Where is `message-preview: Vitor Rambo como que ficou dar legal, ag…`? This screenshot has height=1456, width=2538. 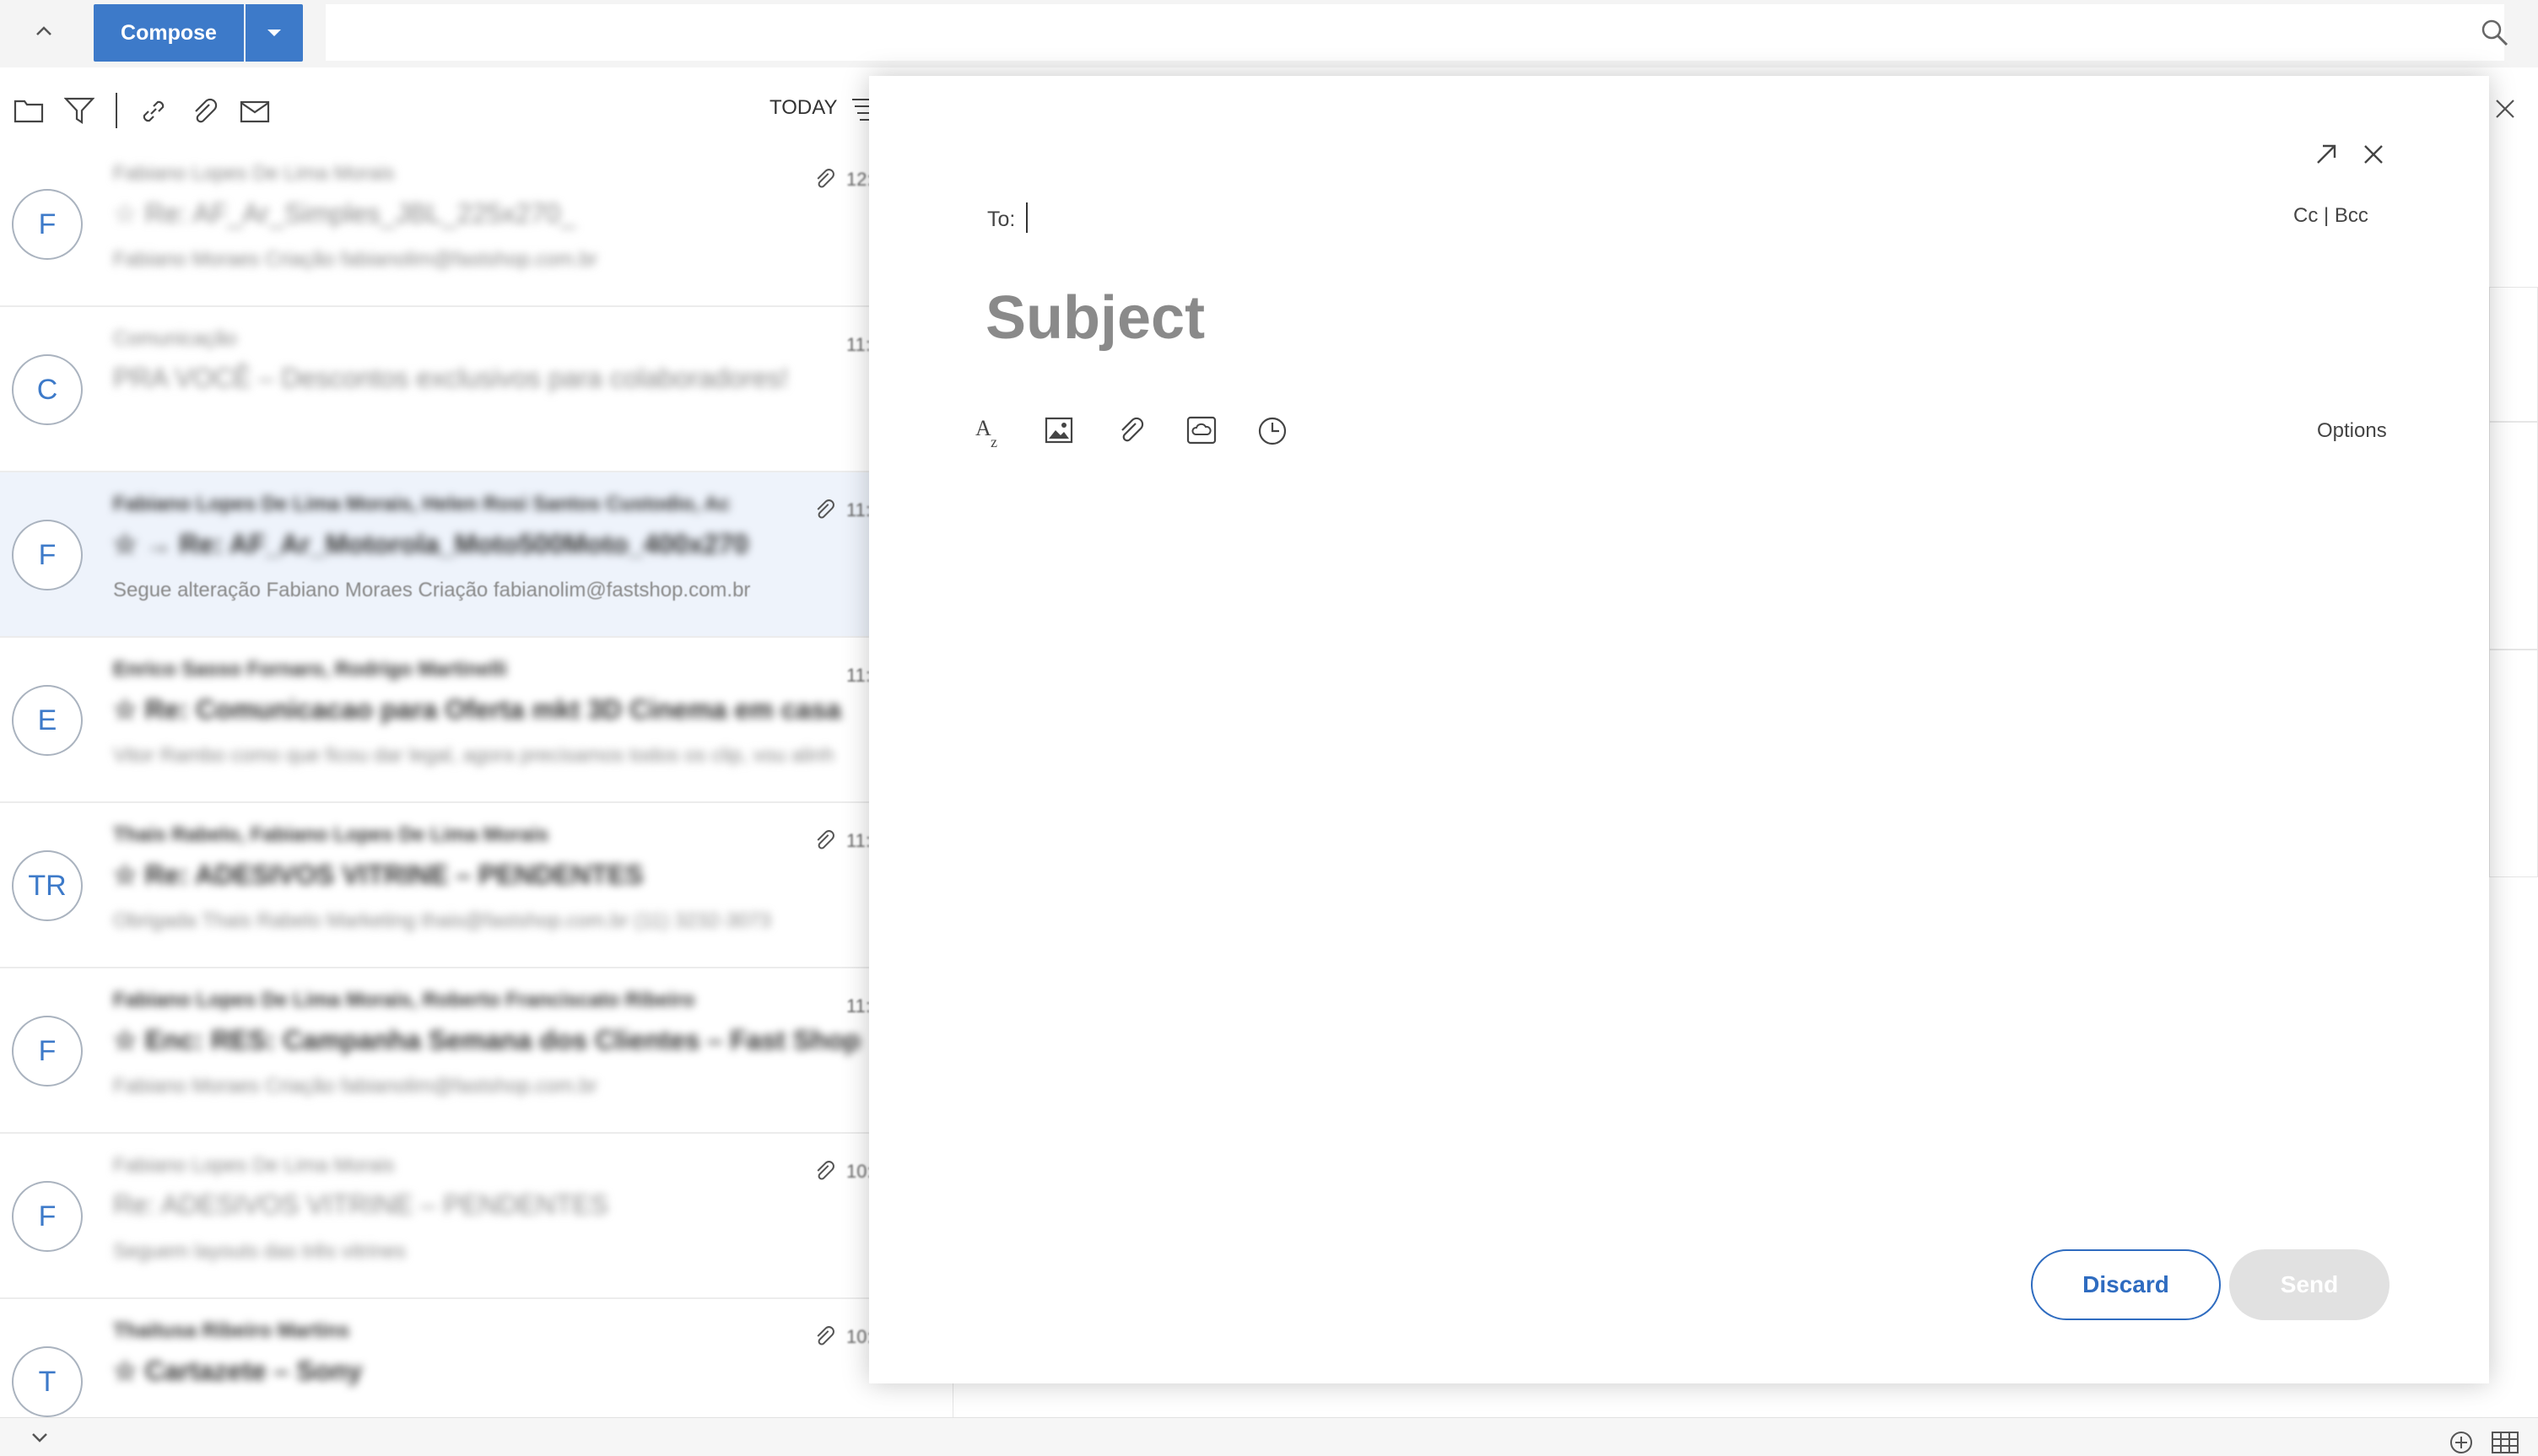 message-preview: Vitor Rambo como que ficou dar legal, ag… is located at coordinates (473, 756).